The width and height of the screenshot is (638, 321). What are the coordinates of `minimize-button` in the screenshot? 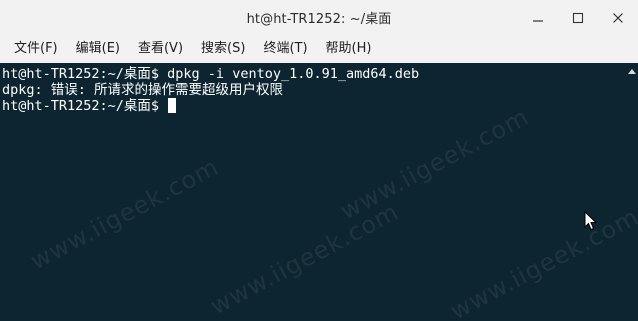 It's located at (538, 18).